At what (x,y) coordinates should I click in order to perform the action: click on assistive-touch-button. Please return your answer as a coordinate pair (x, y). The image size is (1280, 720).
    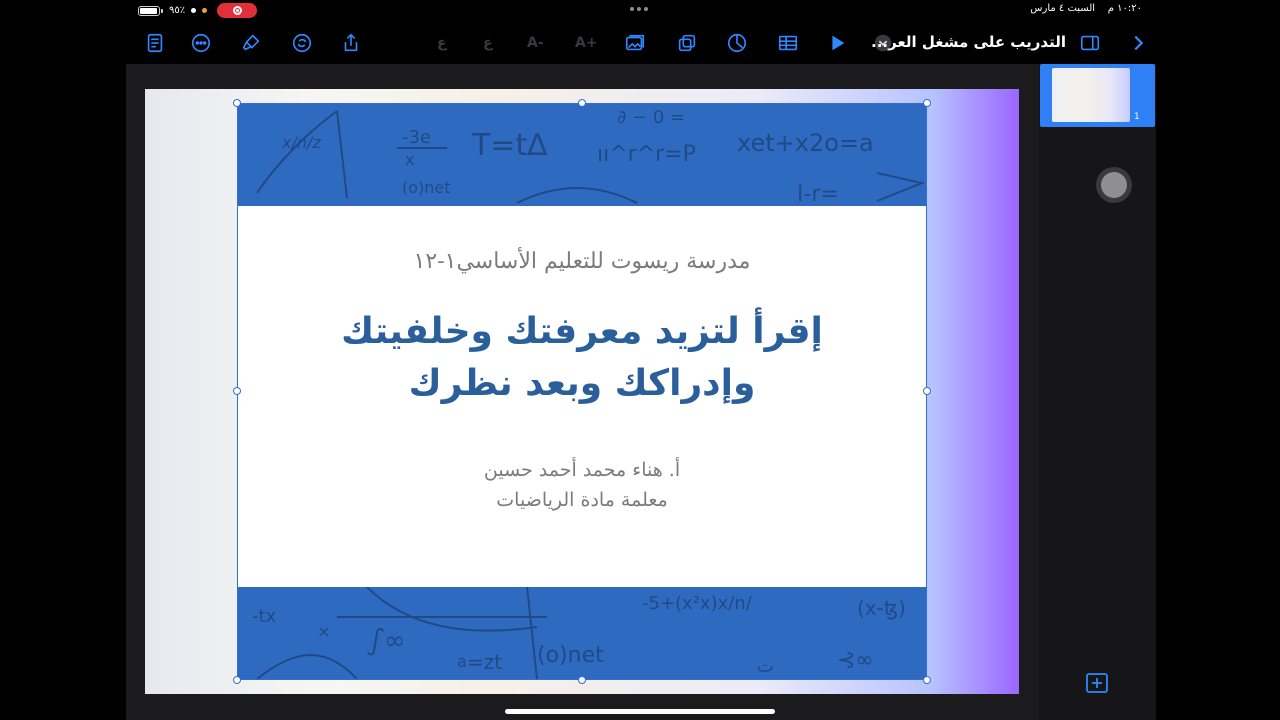
    Looking at the image, I should click on (1114, 185).